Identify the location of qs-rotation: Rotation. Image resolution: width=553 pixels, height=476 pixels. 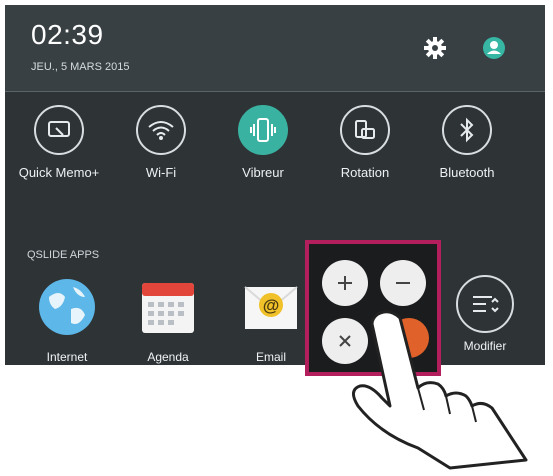
(365, 143).